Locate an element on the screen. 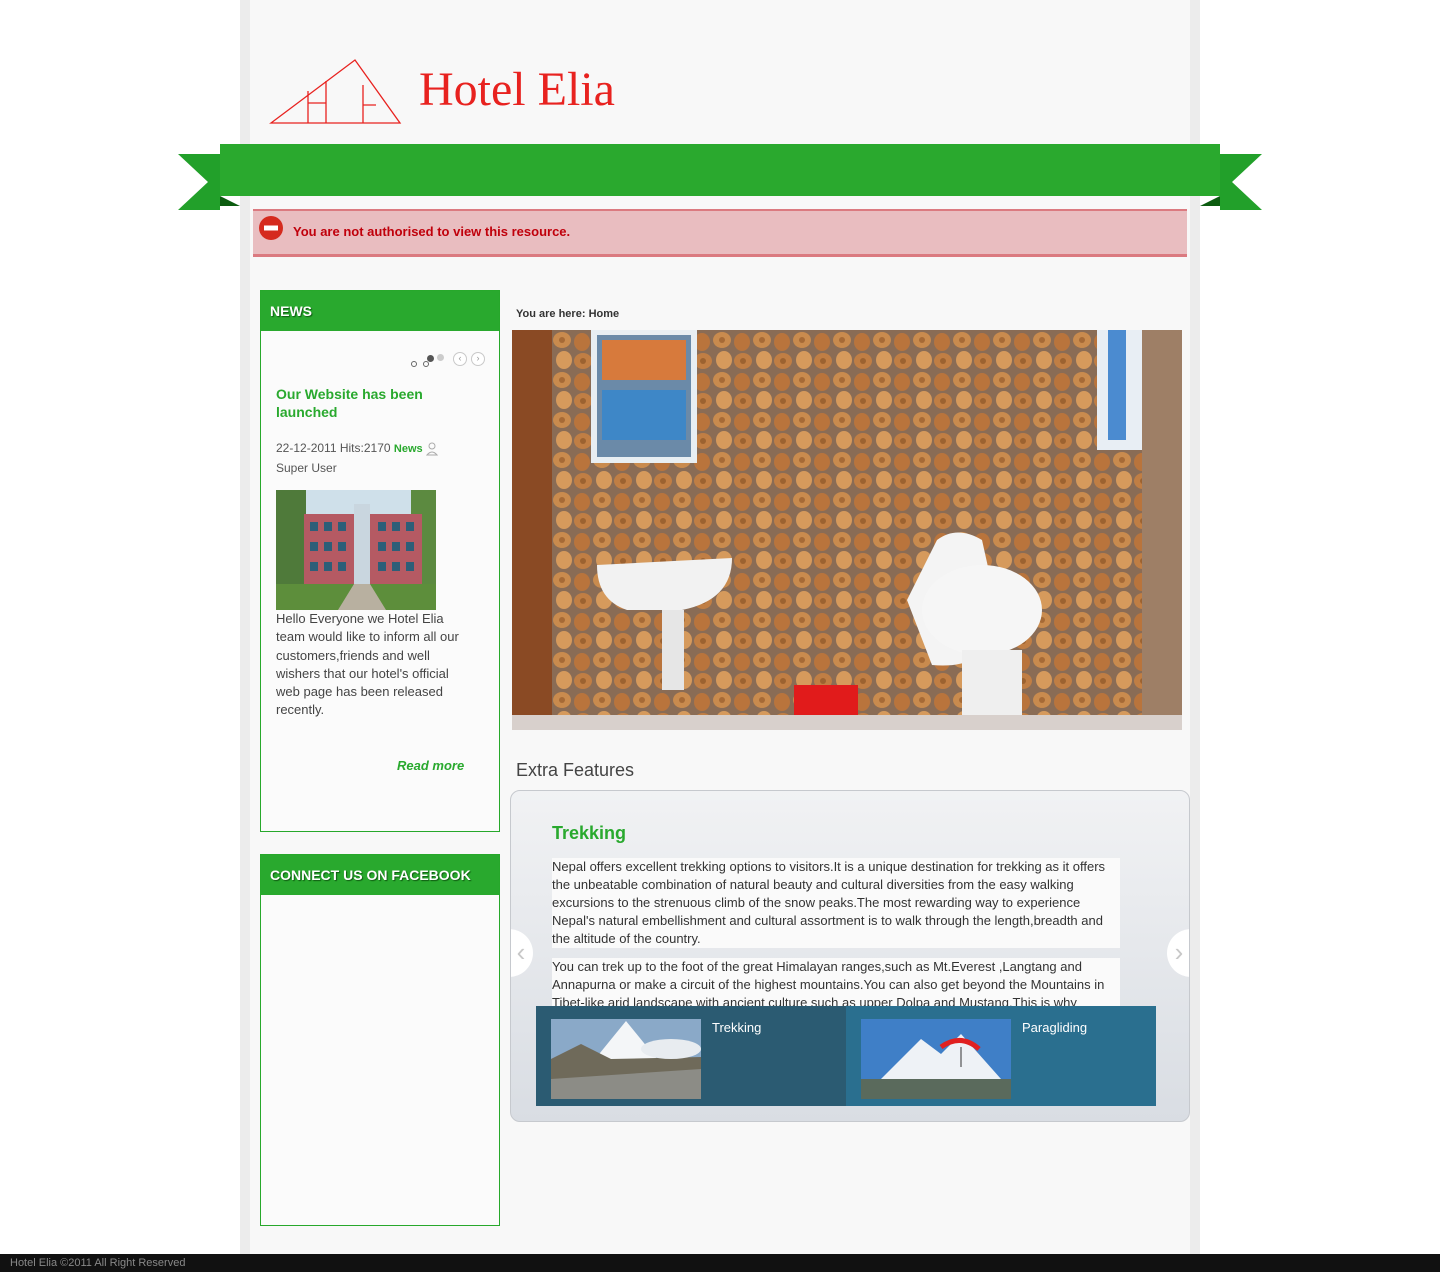 Image resolution: width=1440 pixels, height=1272 pixels. facebook-module: CONNECT US ON FACEBOOK is located at coordinates (380, 1040).